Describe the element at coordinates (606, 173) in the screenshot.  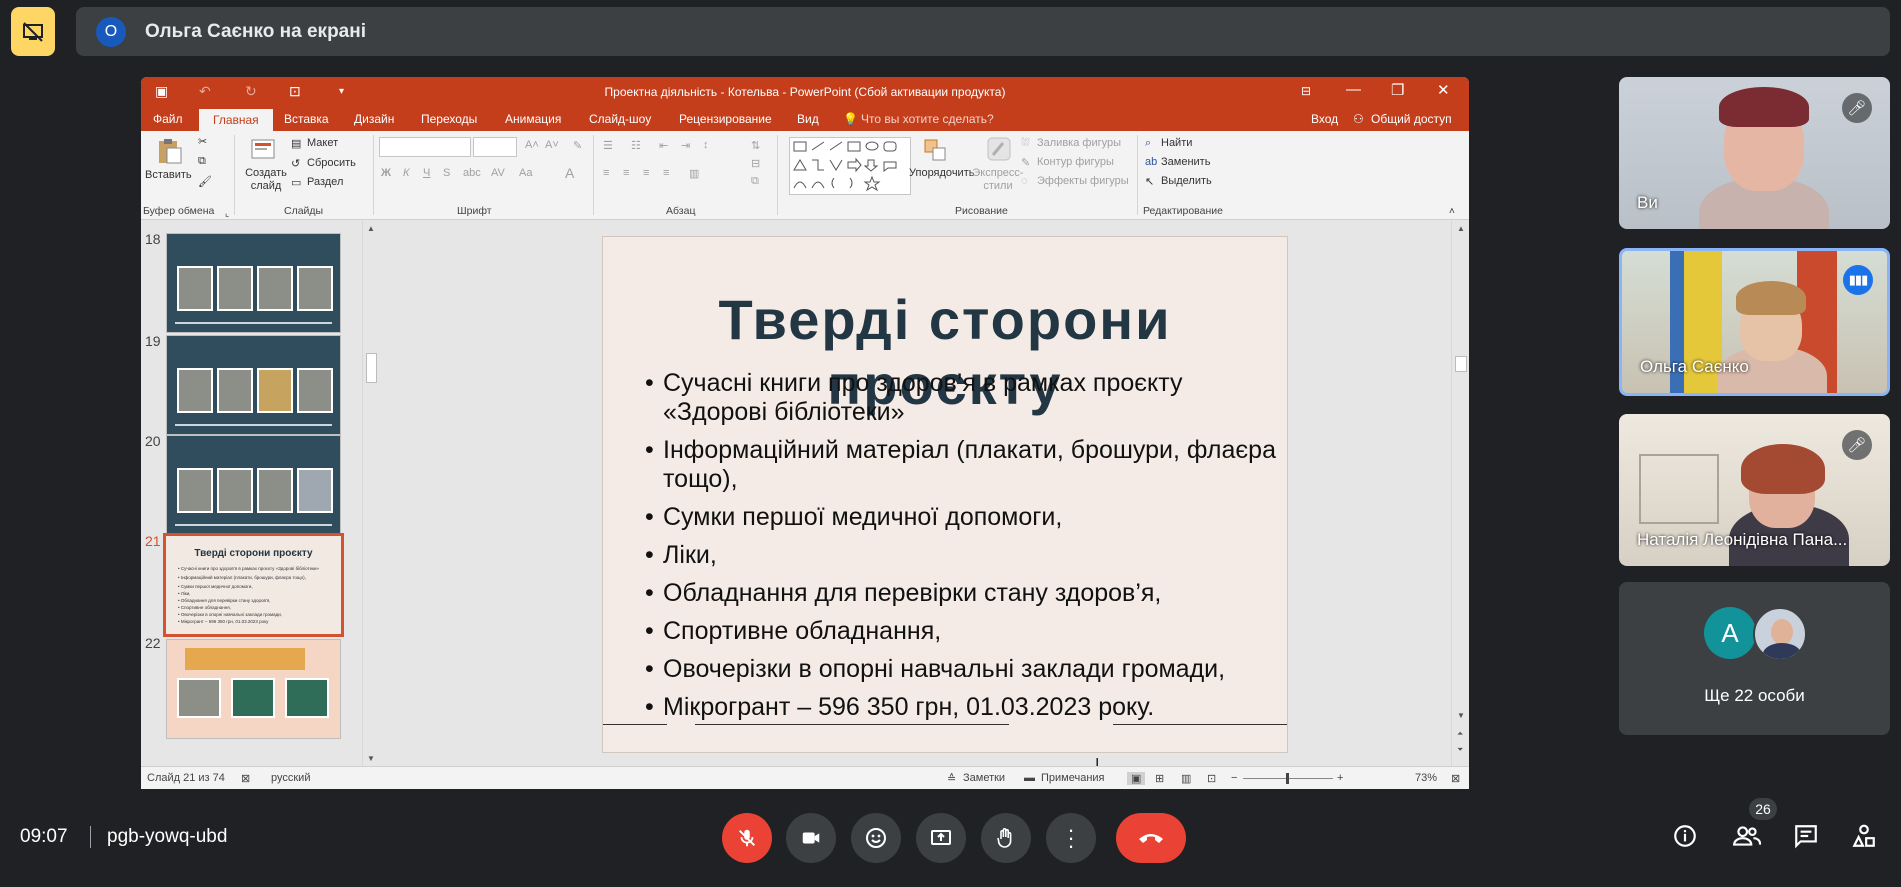
I see `align-left-icon: ≡` at that location.